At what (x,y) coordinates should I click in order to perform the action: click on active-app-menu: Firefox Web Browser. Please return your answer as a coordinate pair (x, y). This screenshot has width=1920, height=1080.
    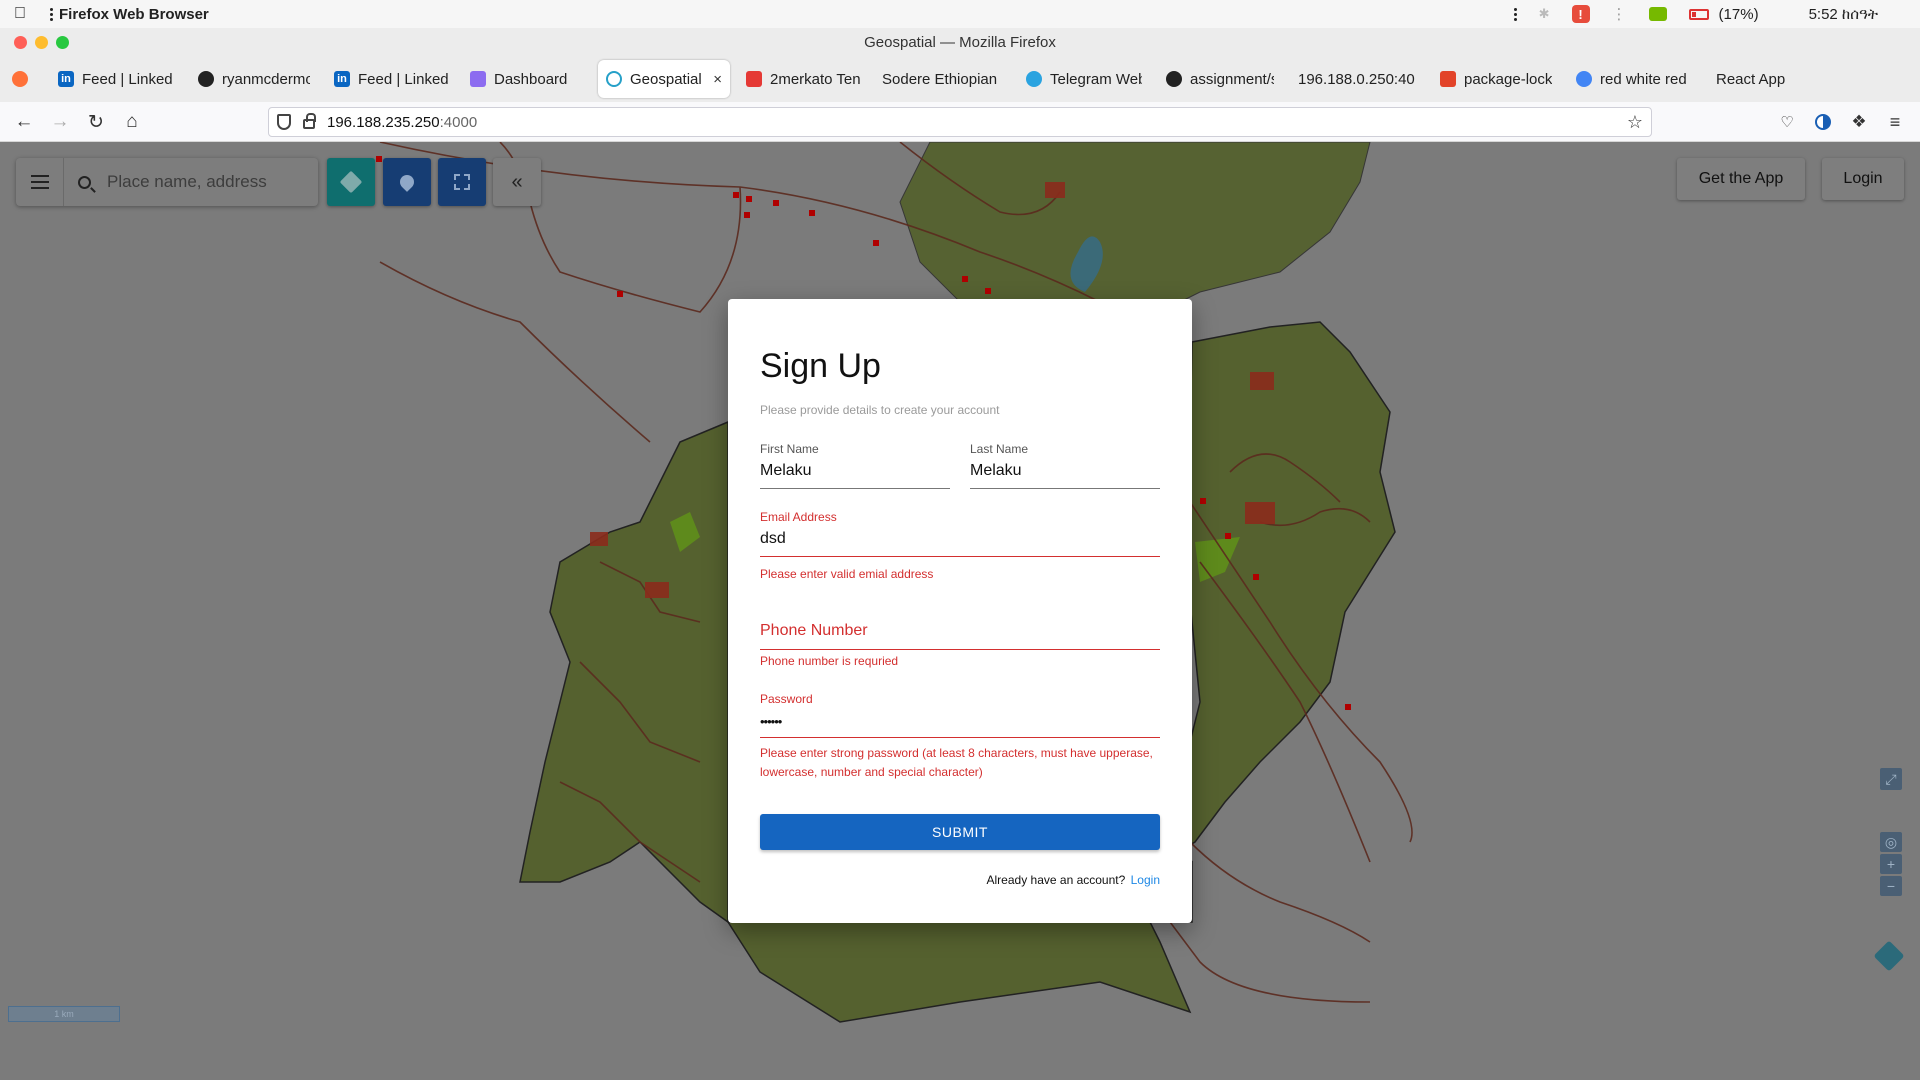
    Looking at the image, I should click on (129, 14).